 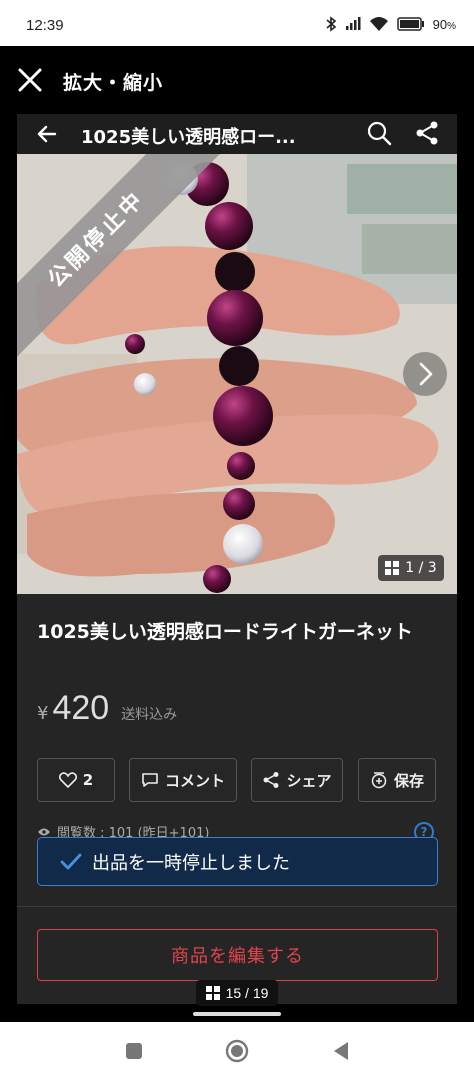 What do you see at coordinates (379, 780) in the screenshot?
I see `save-icon` at bounding box center [379, 780].